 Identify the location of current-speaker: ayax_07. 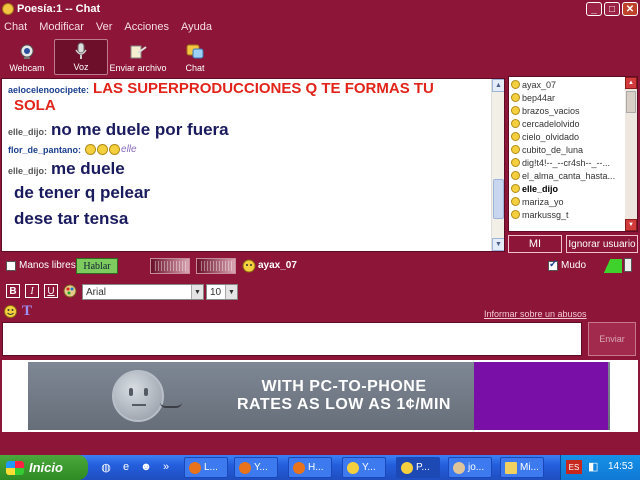
(277, 265).